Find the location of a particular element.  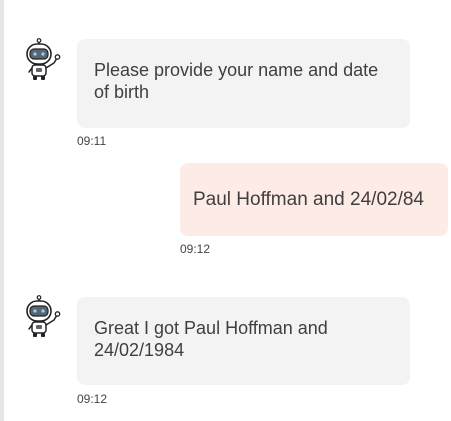

user-message-bubble: Paul Hoffman and 24/02/84 is located at coordinates (314, 199).